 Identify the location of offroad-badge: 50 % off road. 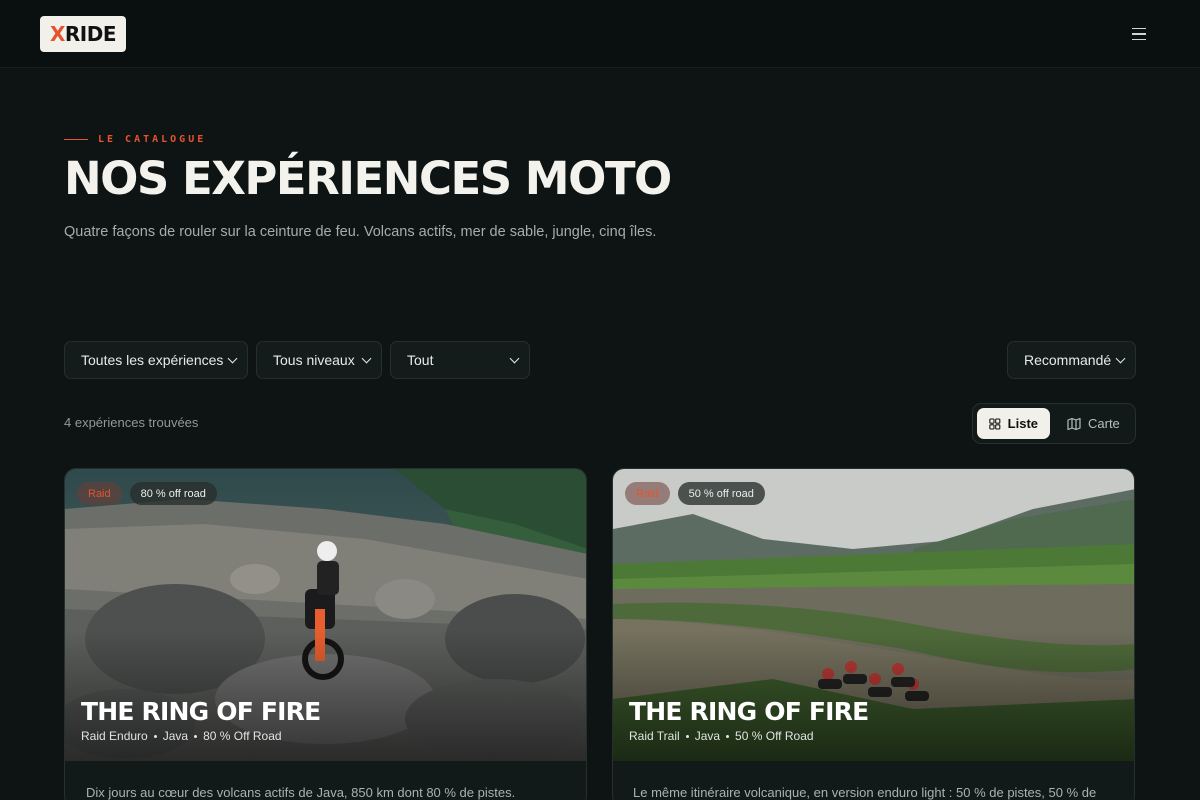
(721, 493).